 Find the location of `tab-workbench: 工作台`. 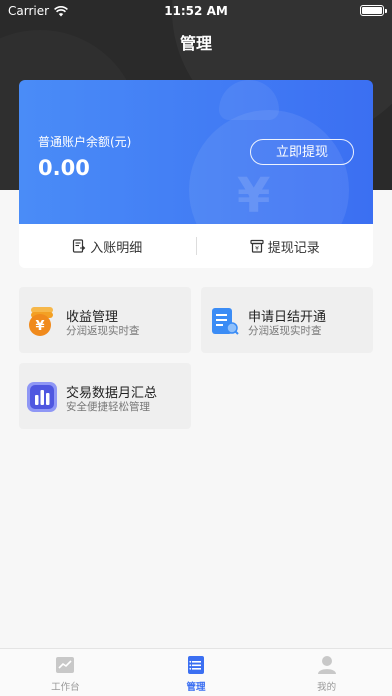

tab-workbench: 工作台 is located at coordinates (65, 672).